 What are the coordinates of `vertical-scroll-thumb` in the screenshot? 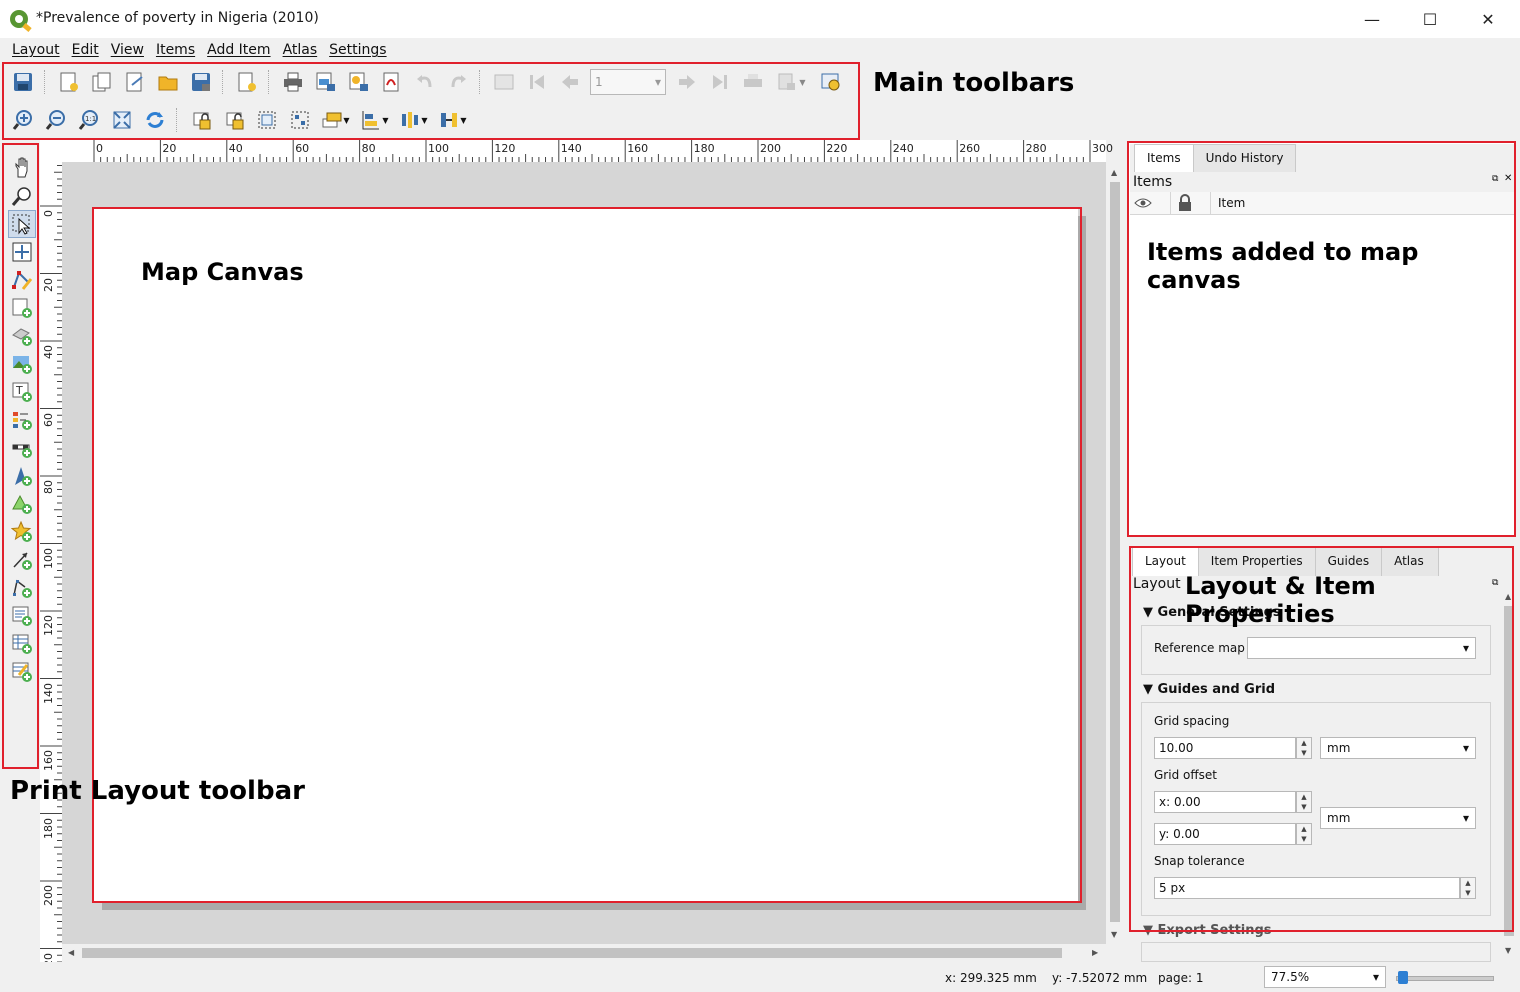 It's located at (1115, 552).